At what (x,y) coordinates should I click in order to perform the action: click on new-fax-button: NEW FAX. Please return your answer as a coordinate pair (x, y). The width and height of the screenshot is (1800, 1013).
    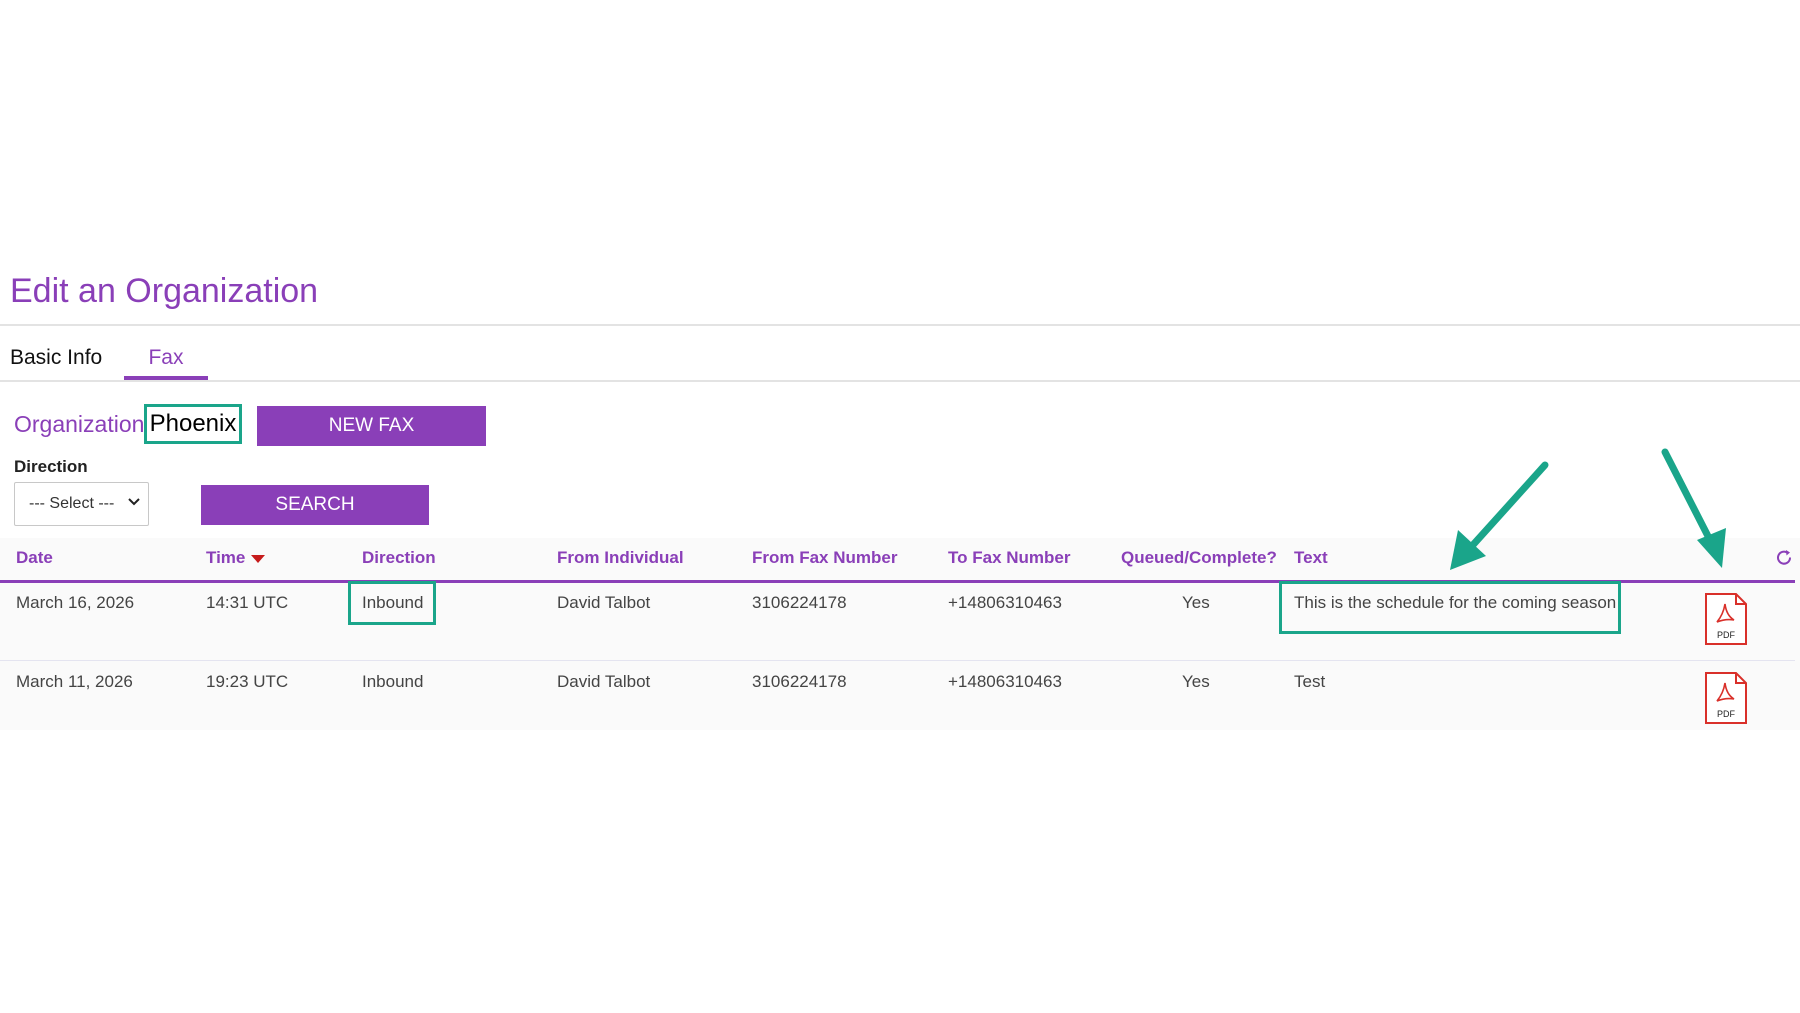
    Looking at the image, I should click on (371, 426).